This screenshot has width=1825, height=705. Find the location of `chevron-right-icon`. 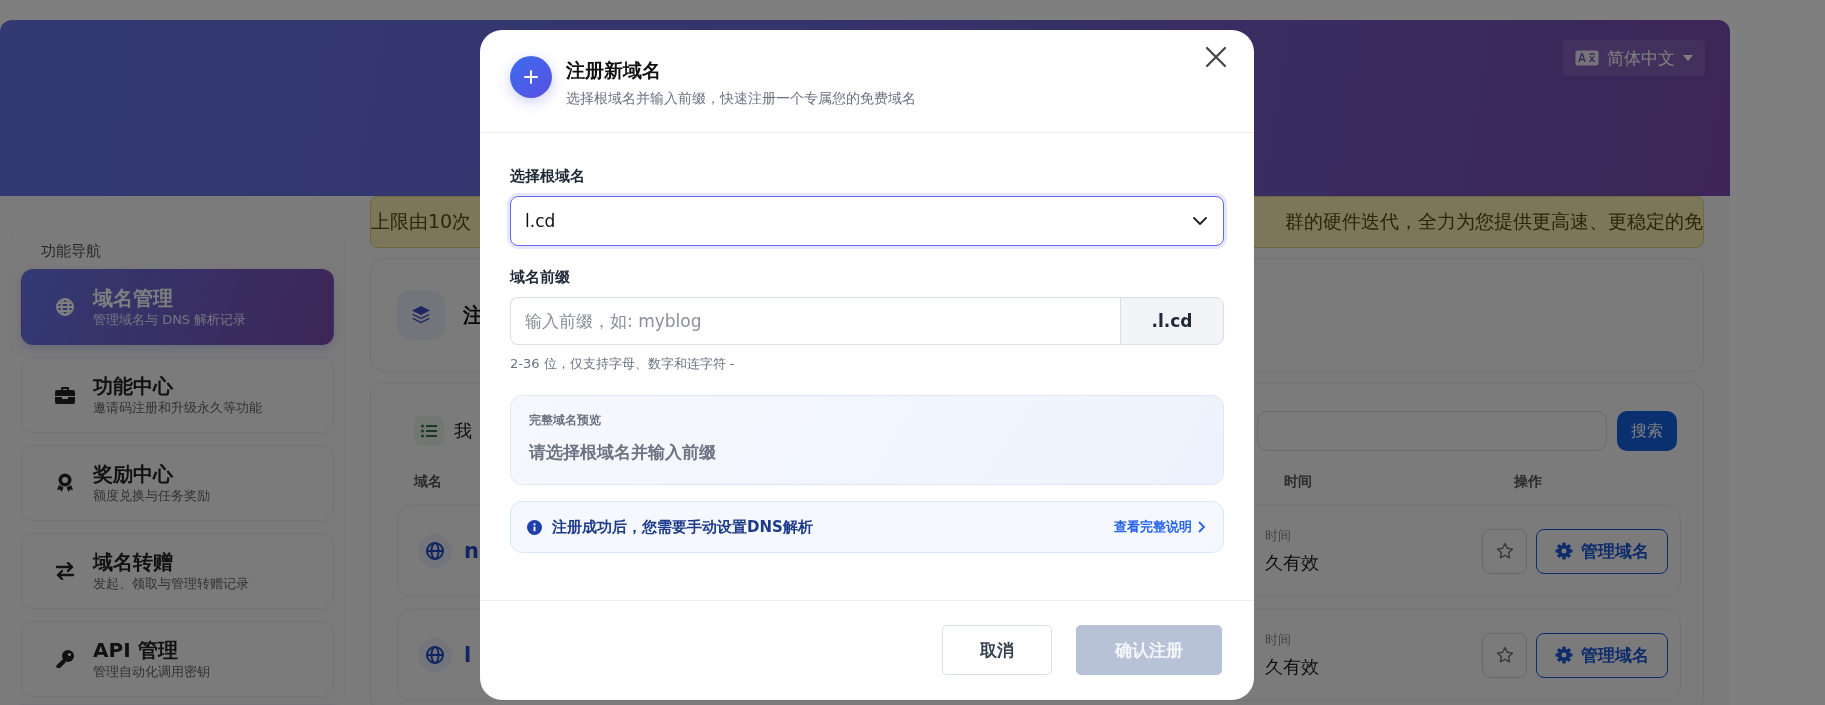

chevron-right-icon is located at coordinates (1201, 527).